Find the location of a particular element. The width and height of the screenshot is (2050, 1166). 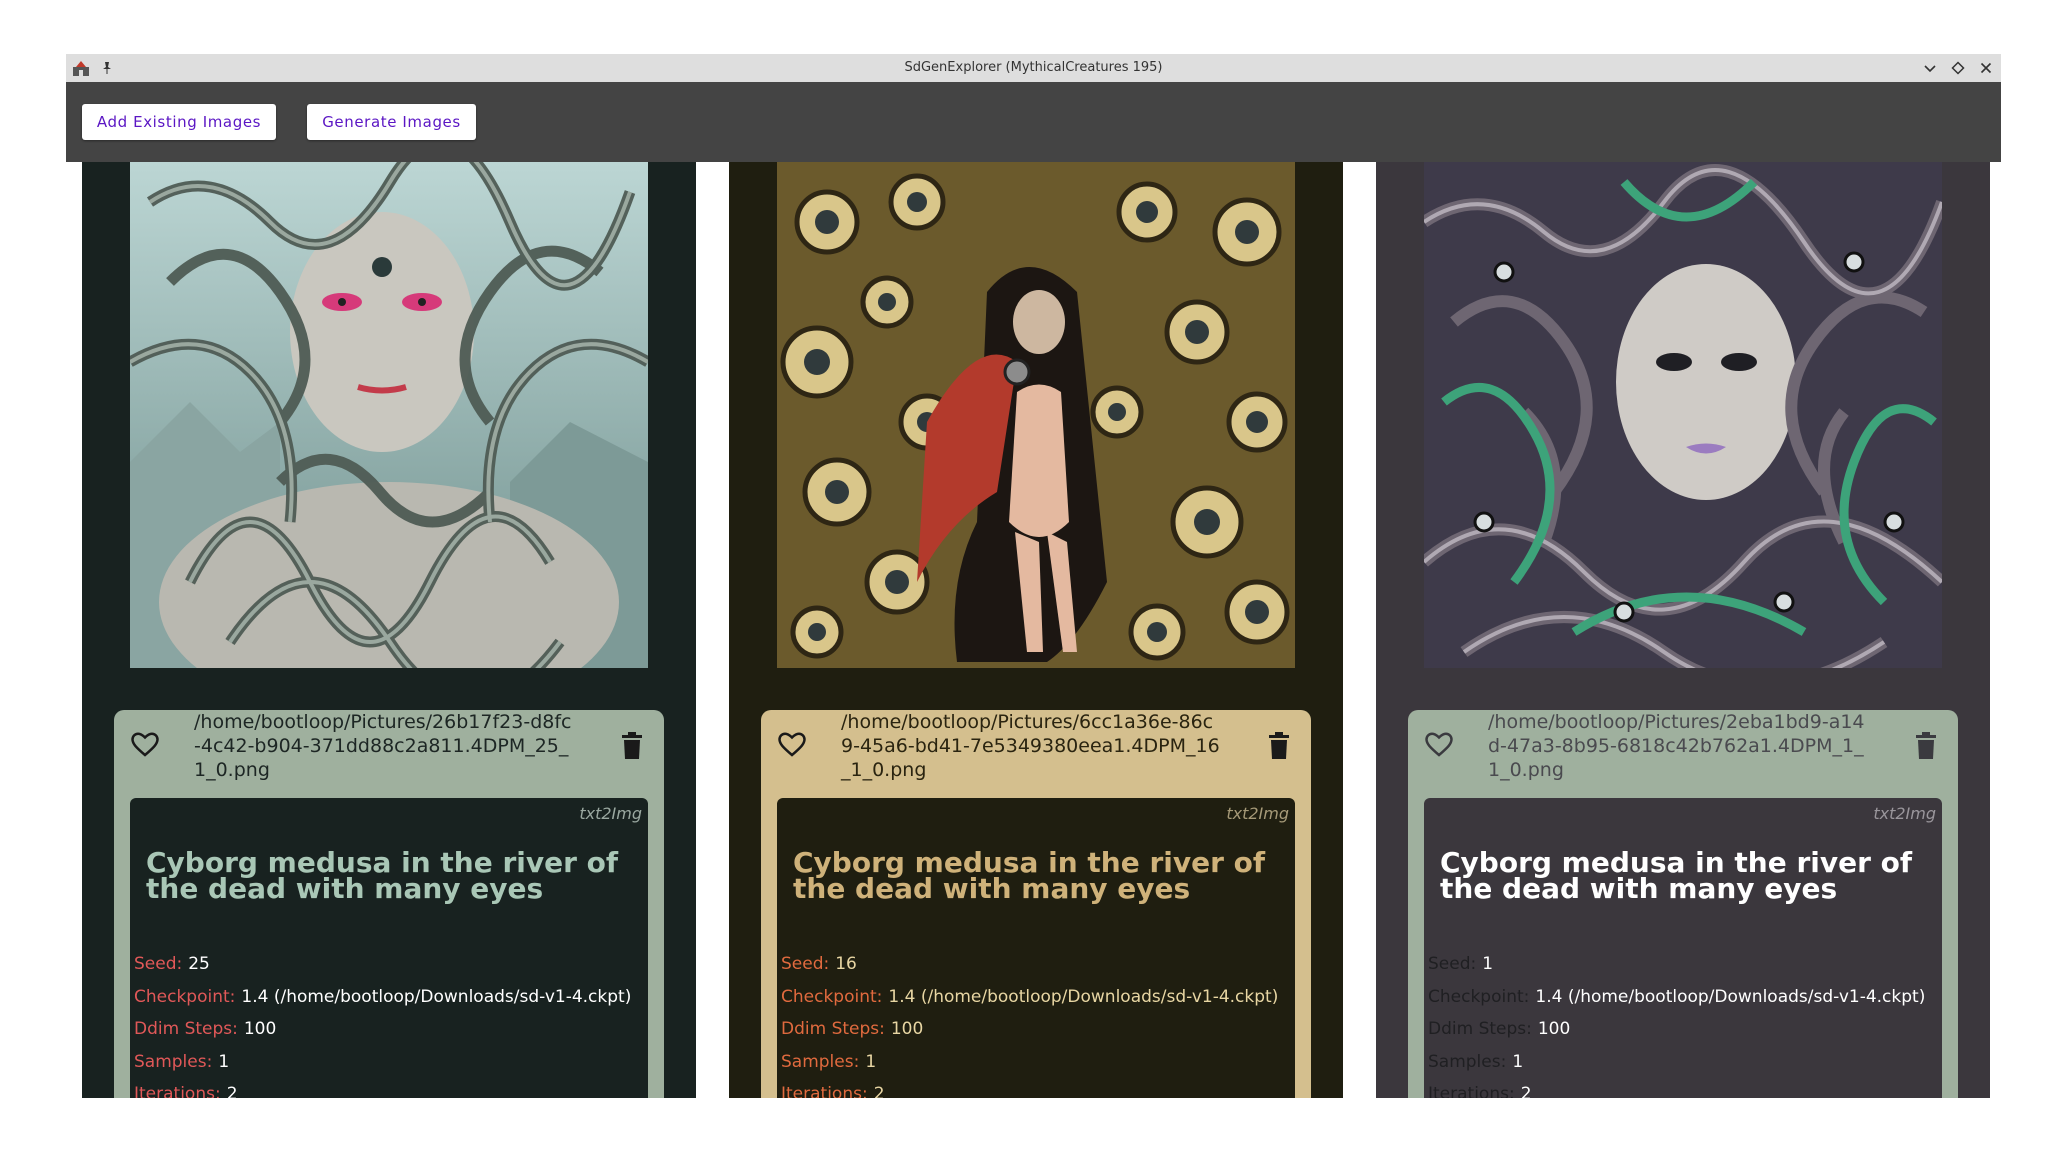

minimize-icon is located at coordinates (1930, 68).